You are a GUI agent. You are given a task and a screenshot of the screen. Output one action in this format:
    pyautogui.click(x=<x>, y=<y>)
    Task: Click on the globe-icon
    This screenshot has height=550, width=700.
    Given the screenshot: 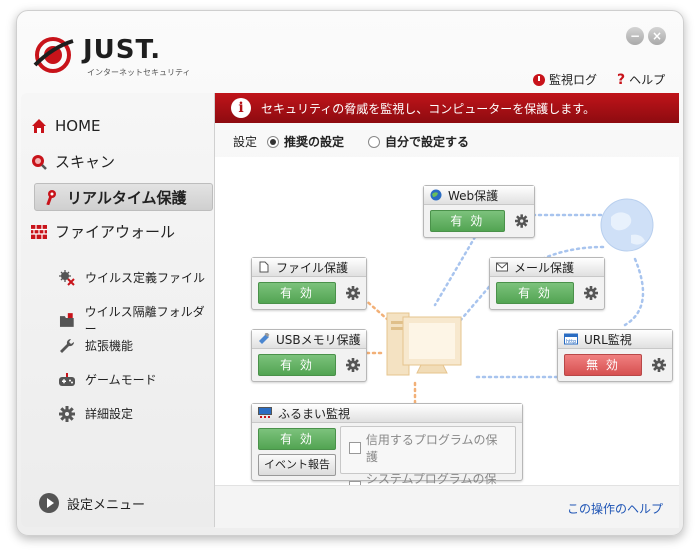 What is the action you would take?
    pyautogui.click(x=627, y=225)
    